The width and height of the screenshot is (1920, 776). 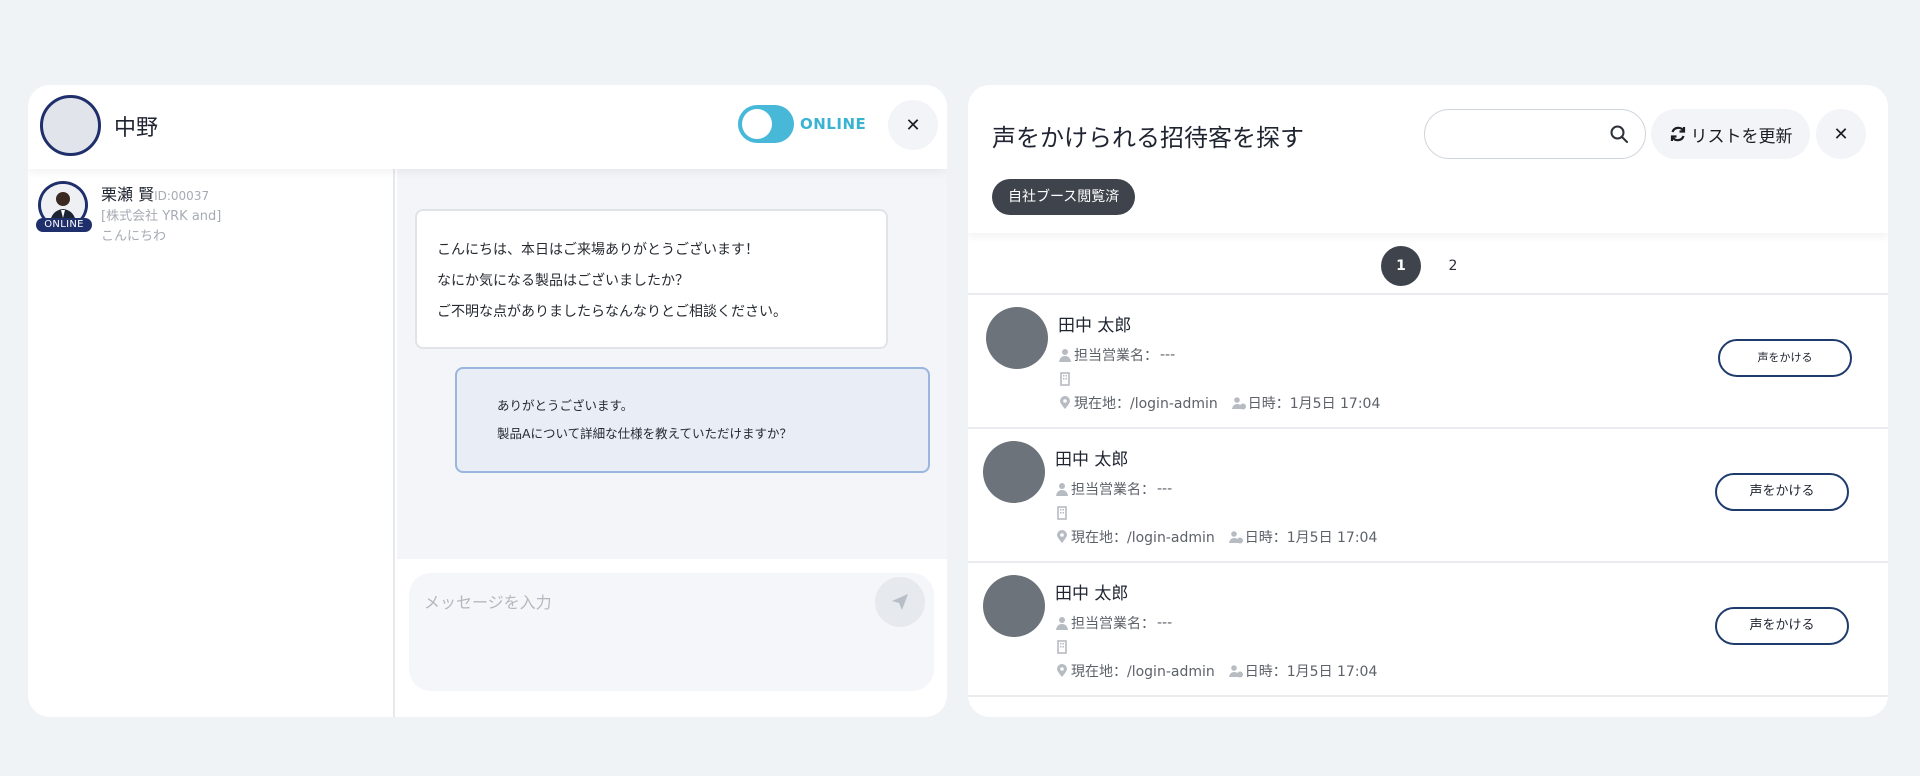 What do you see at coordinates (70, 125) in the screenshot?
I see `host-avatar` at bounding box center [70, 125].